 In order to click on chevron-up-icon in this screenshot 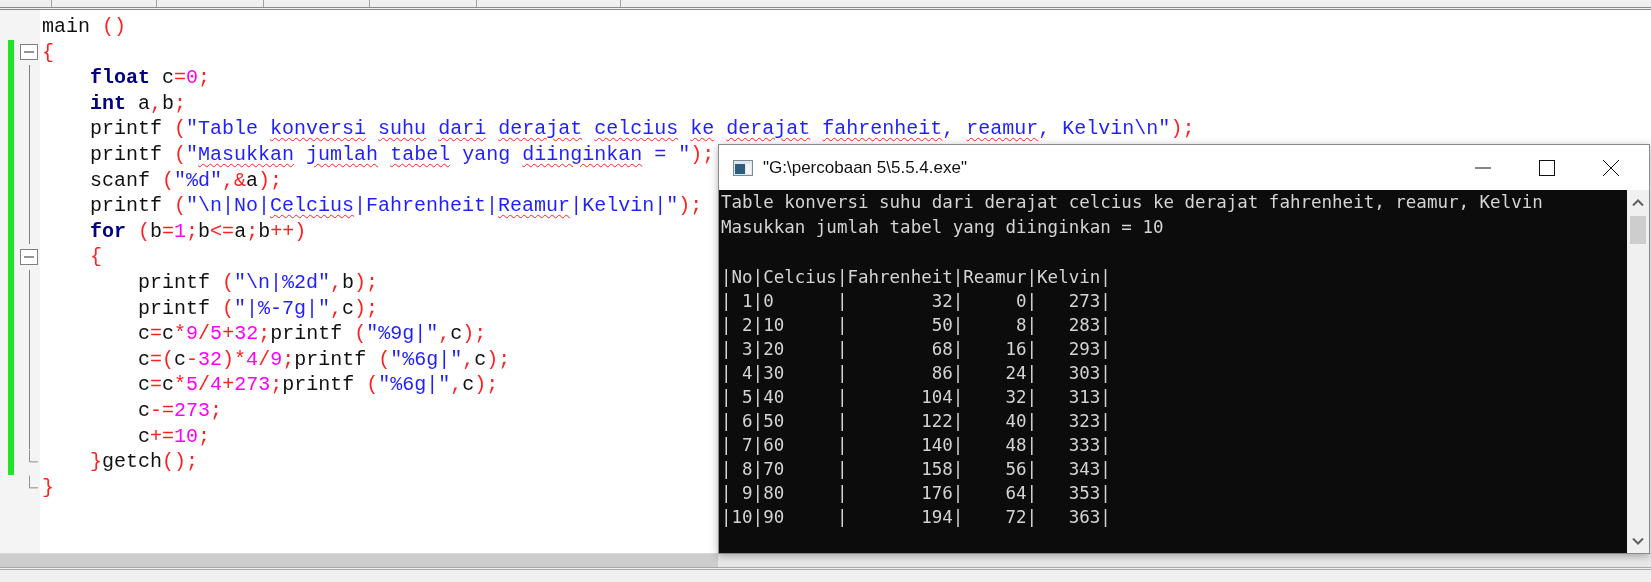, I will do `click(1638, 202)`.